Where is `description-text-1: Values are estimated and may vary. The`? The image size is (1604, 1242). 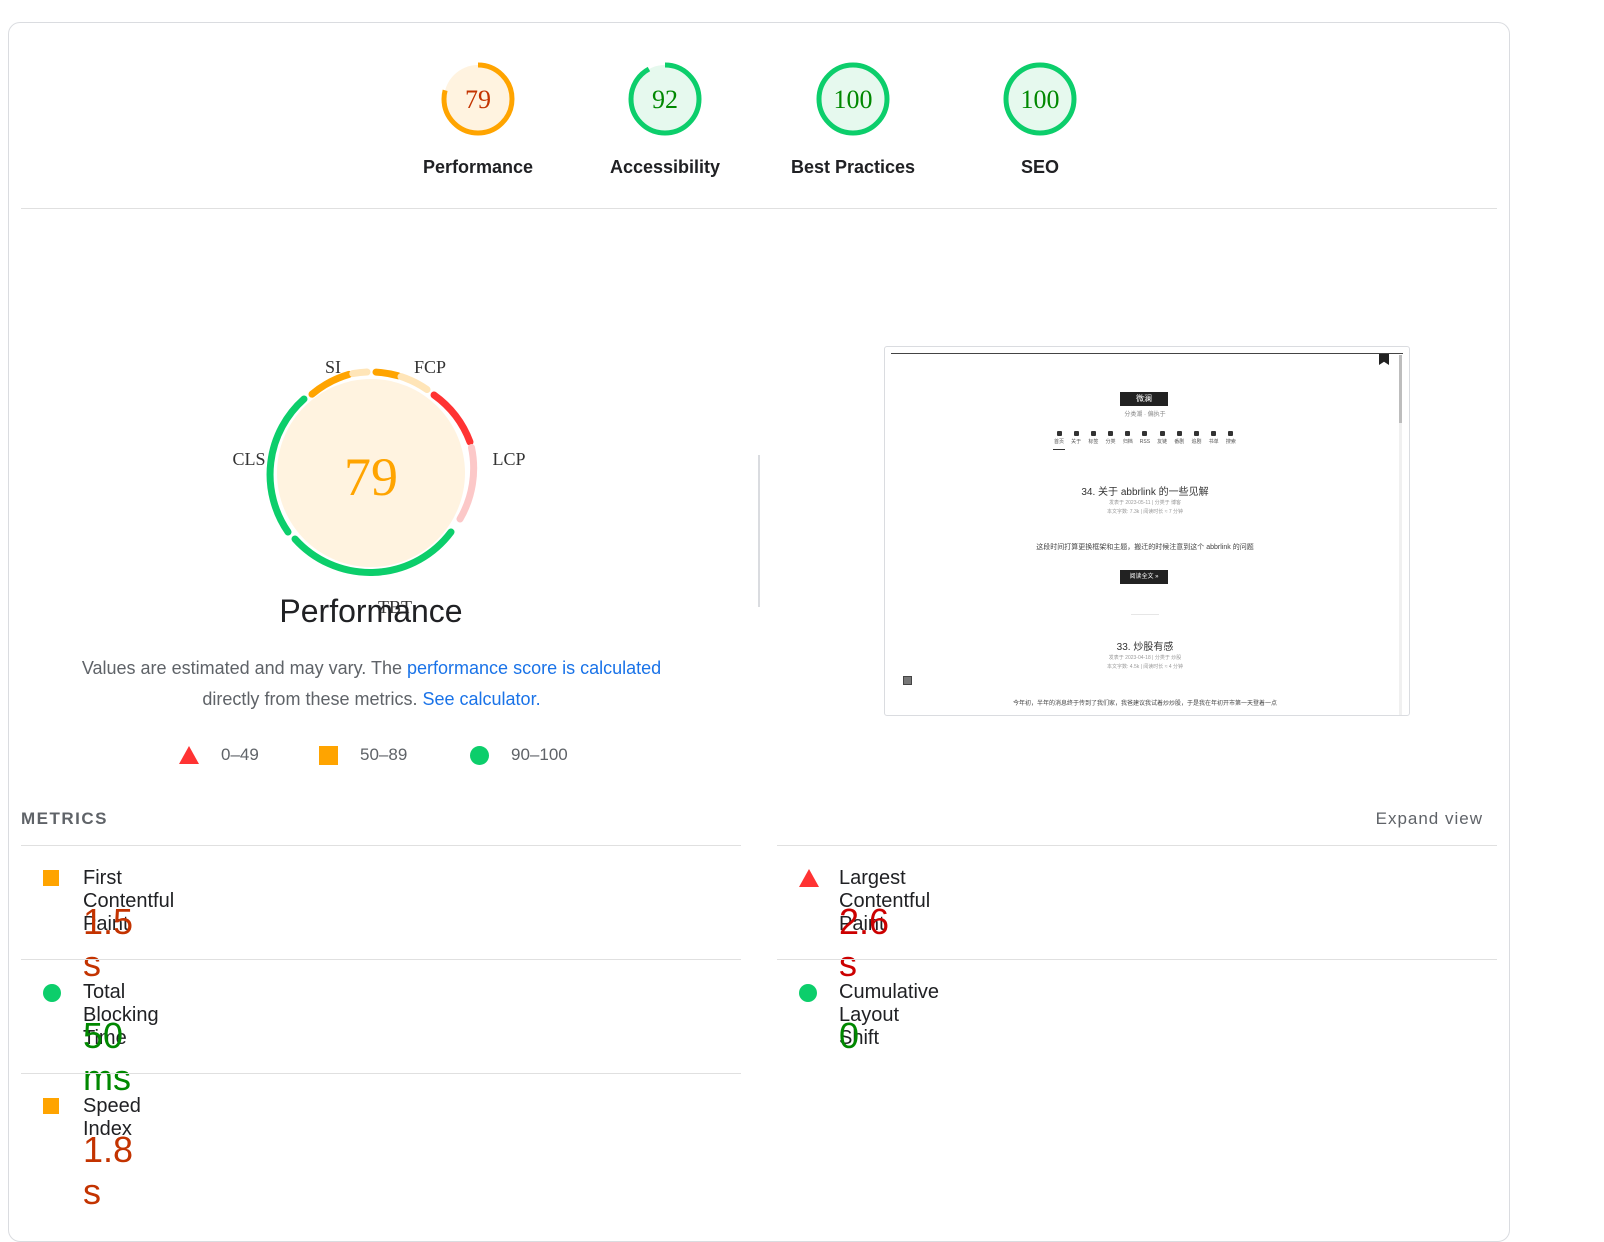
description-text-1: Values are estimated and may vary. The is located at coordinates (244, 668).